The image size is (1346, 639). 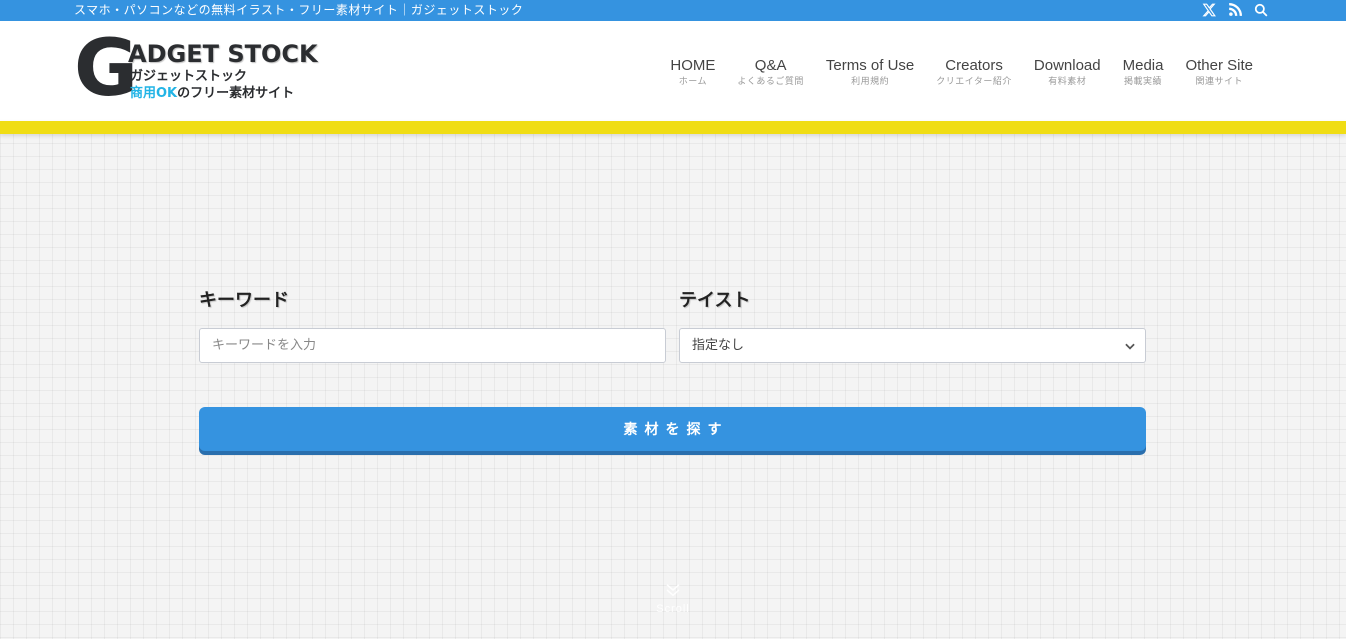 I want to click on nav-item-media: Media 掲載実績, so click(x=1143, y=72).